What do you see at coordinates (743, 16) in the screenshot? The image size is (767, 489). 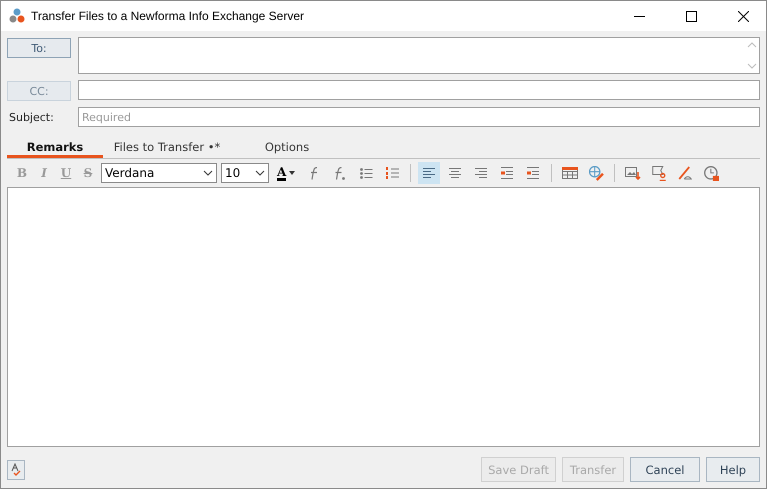 I see `close-icon` at bounding box center [743, 16].